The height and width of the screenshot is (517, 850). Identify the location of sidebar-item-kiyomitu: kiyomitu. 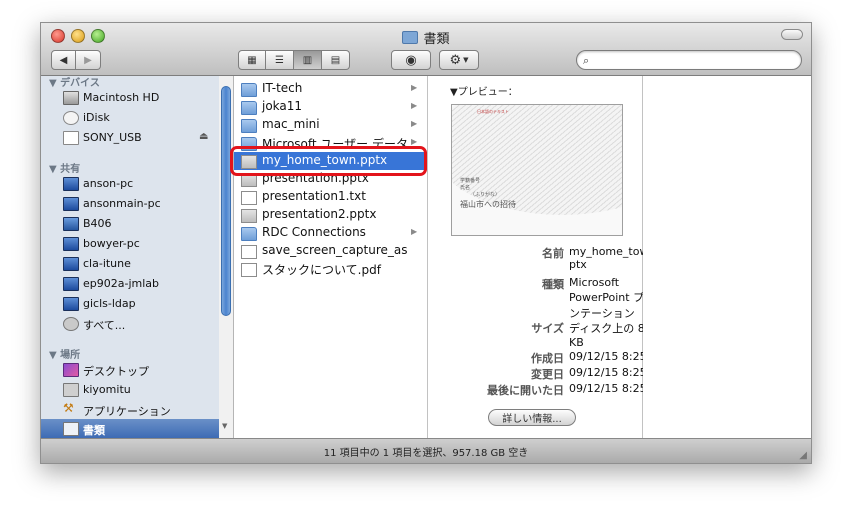
(130, 390).